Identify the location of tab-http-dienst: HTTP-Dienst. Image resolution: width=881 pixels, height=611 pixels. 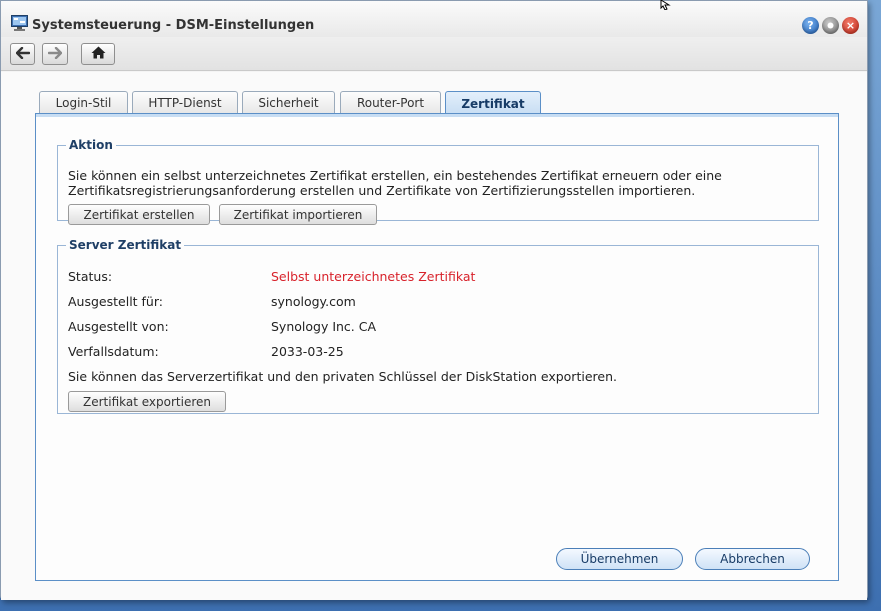
(185, 102).